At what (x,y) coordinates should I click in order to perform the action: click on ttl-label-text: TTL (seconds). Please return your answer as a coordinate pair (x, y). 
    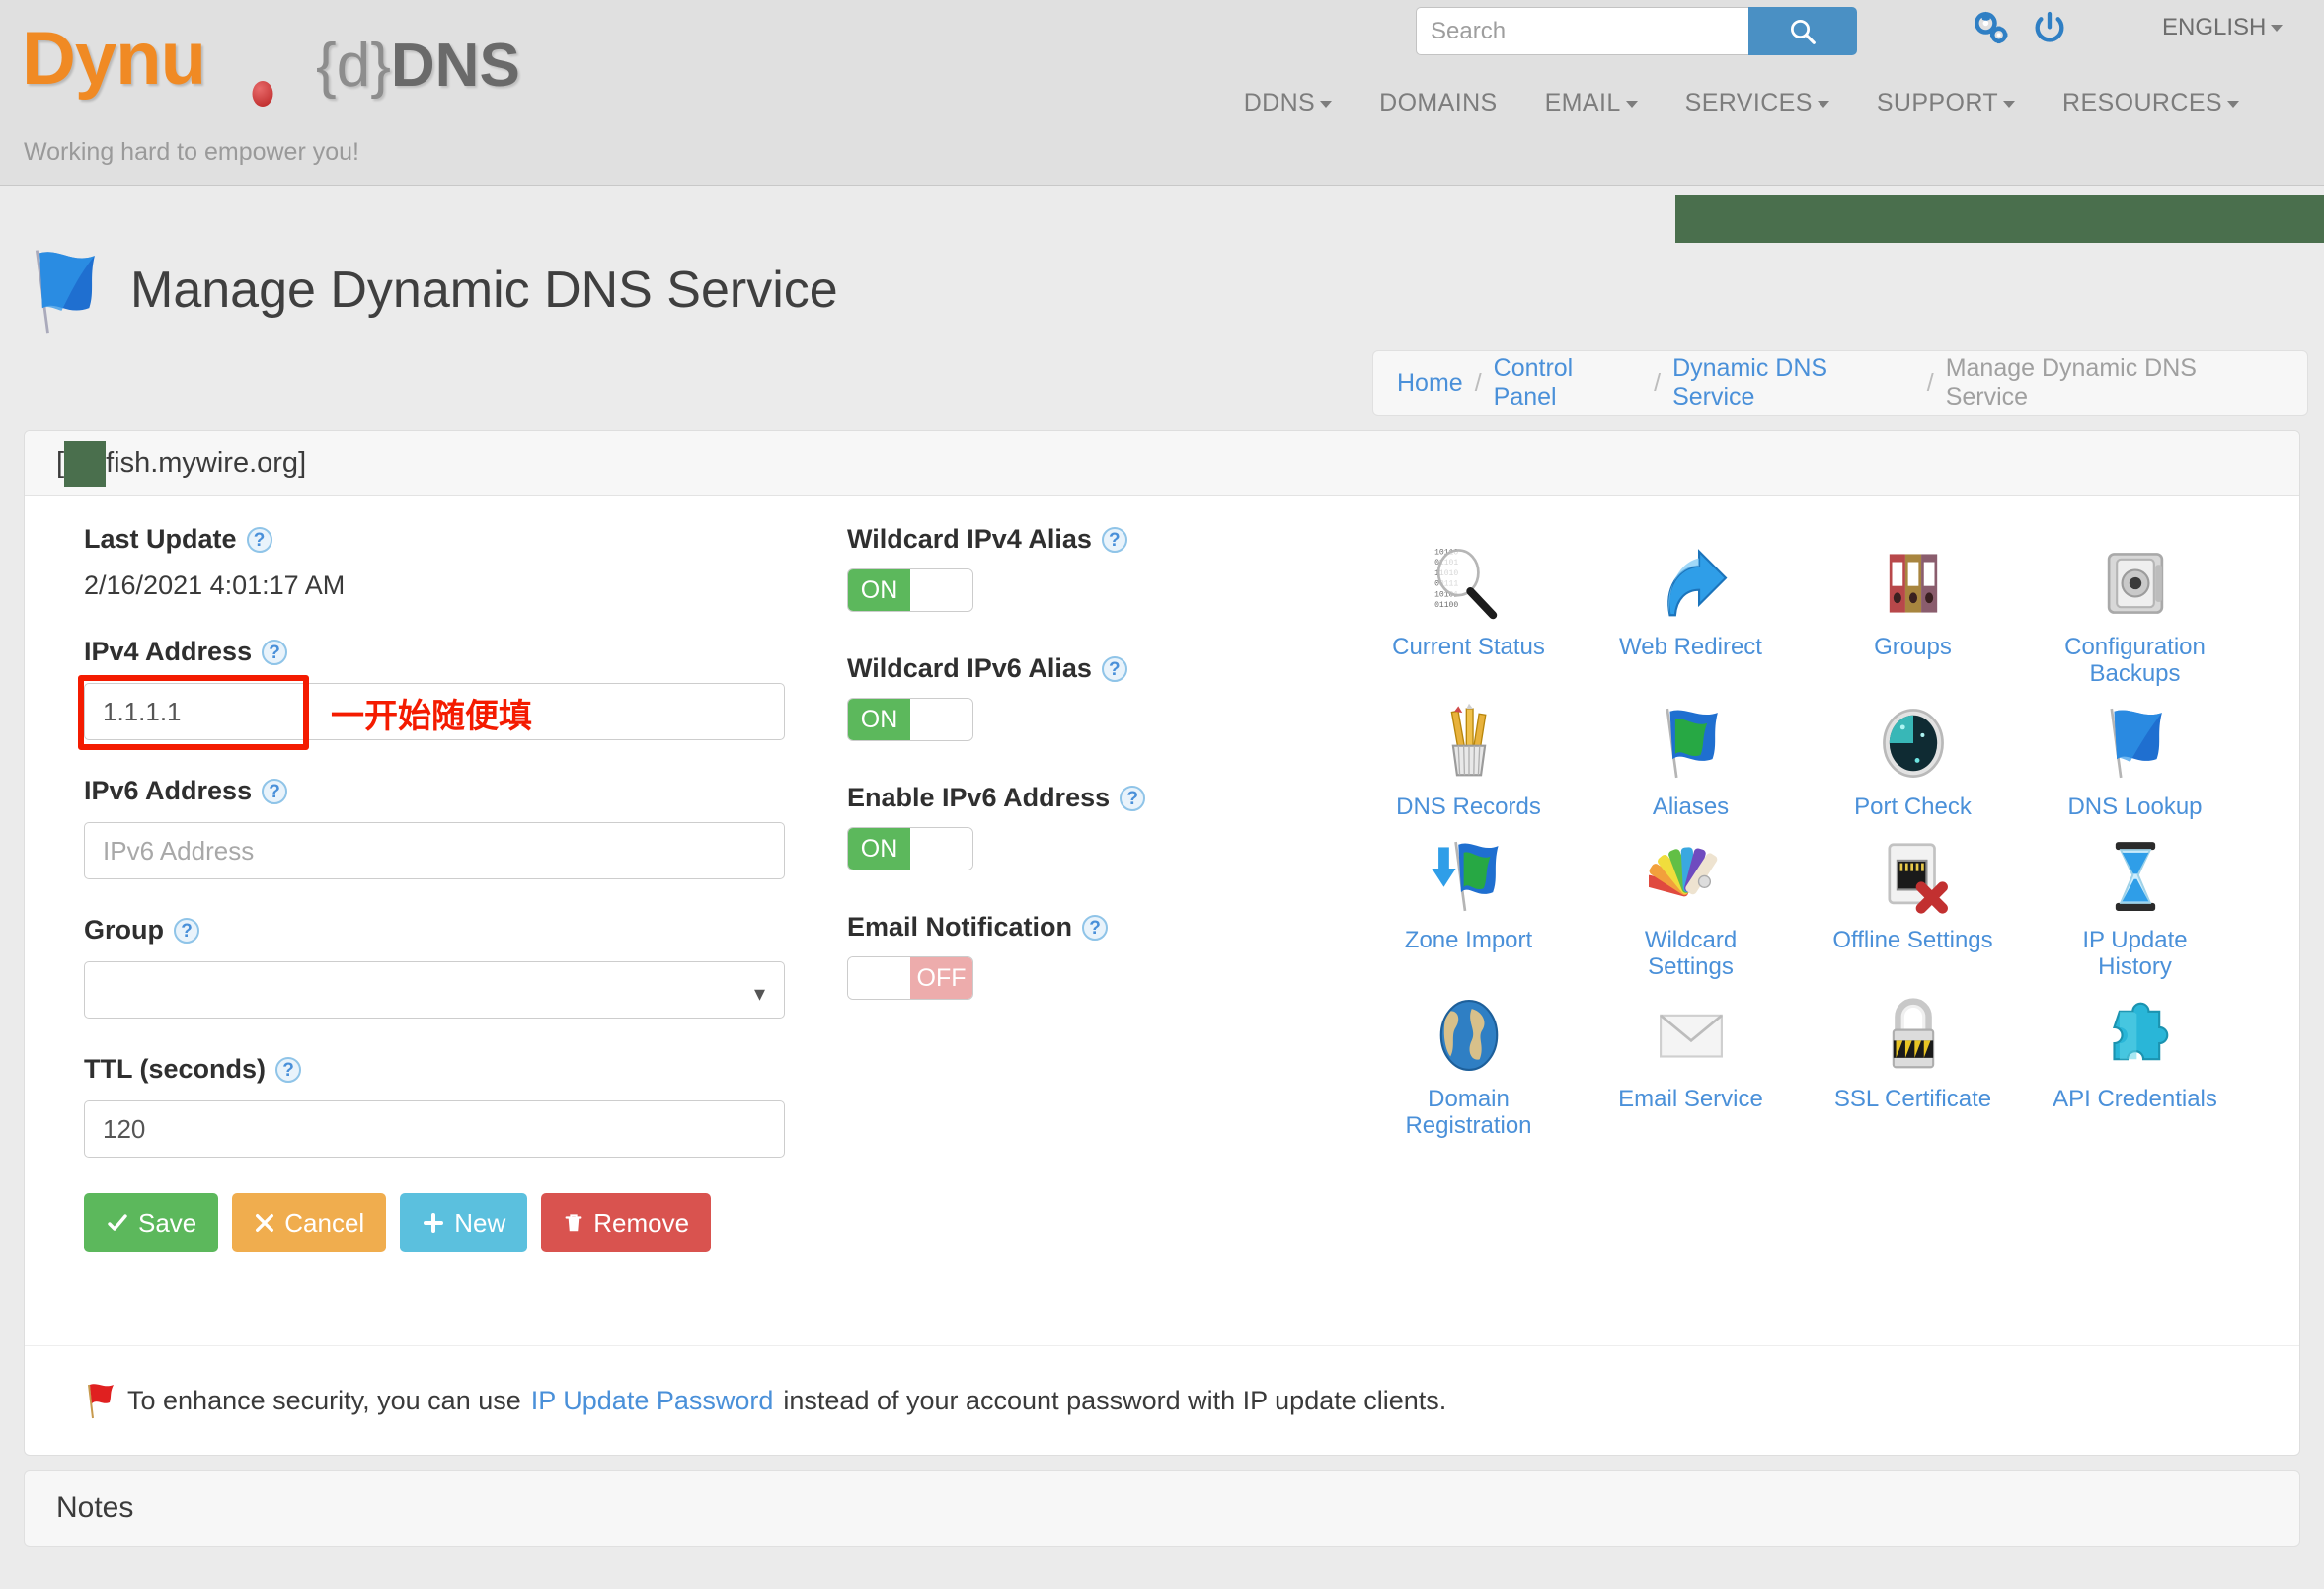
    Looking at the image, I should click on (175, 1069).